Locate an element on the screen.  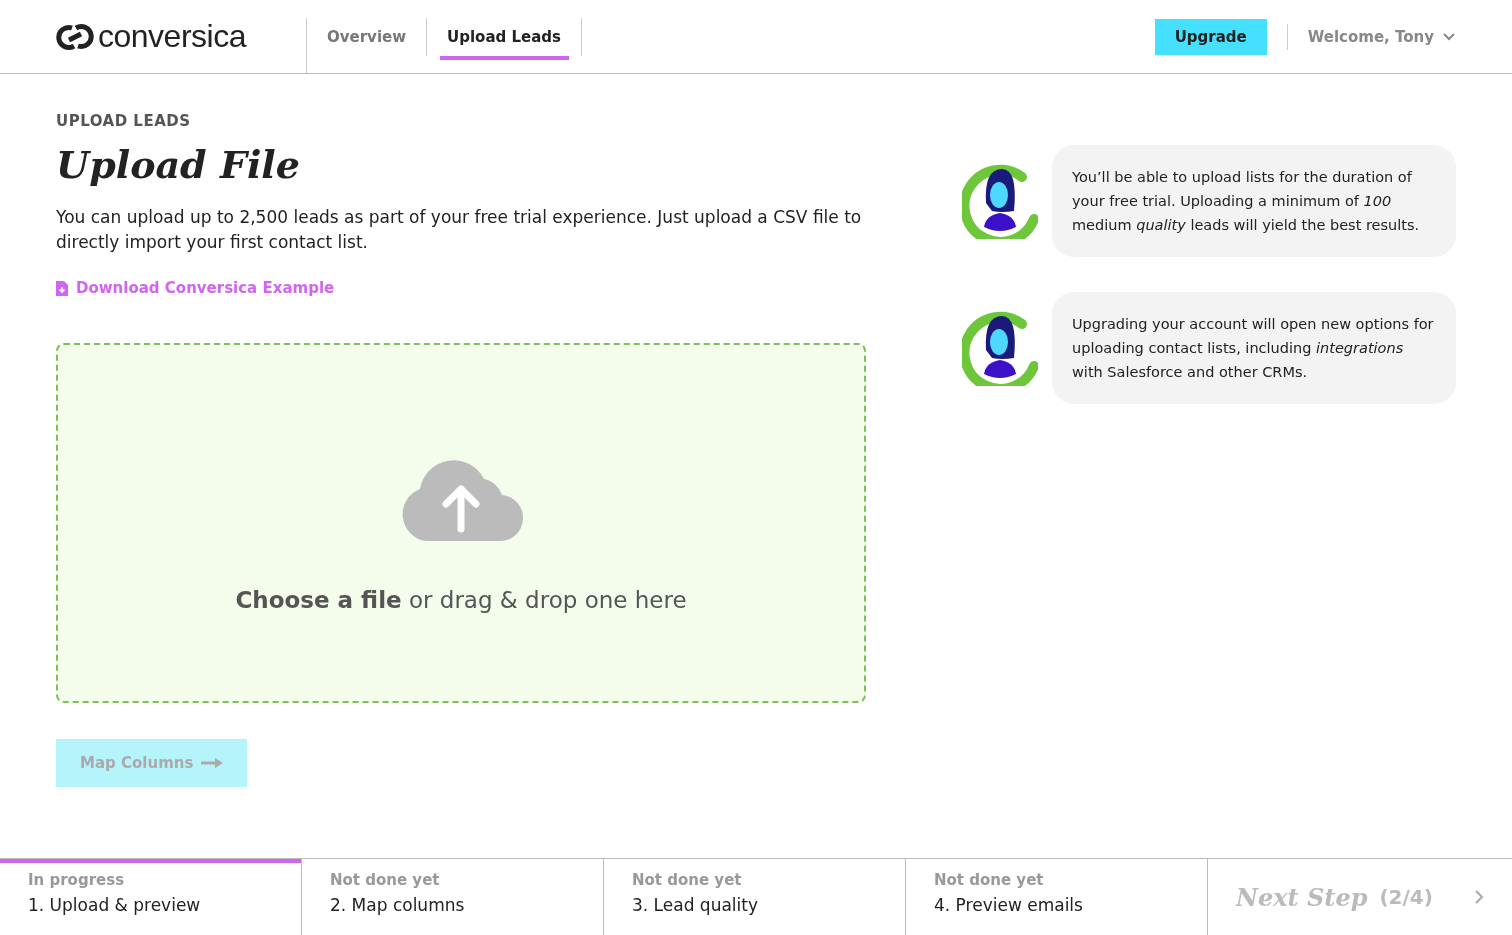
user-menu: Welcome, Tony is located at coordinates (1371, 36).